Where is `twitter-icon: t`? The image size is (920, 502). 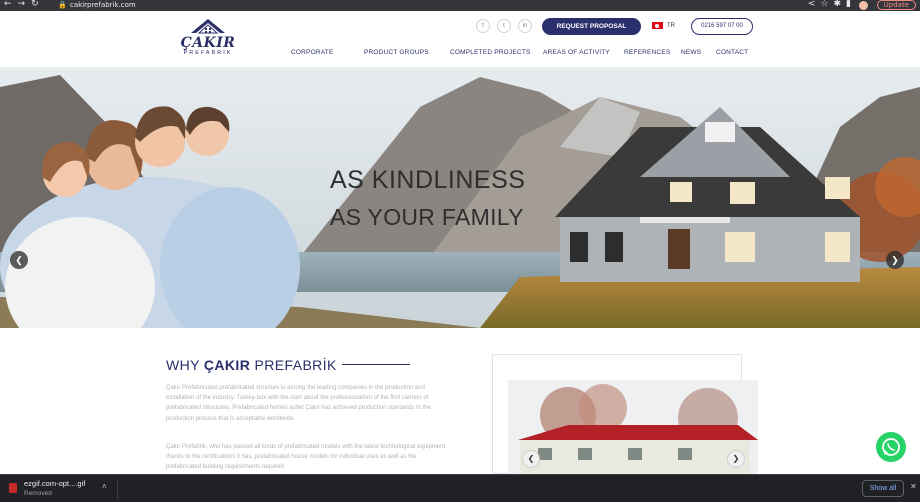
twitter-icon: t is located at coordinates (504, 26).